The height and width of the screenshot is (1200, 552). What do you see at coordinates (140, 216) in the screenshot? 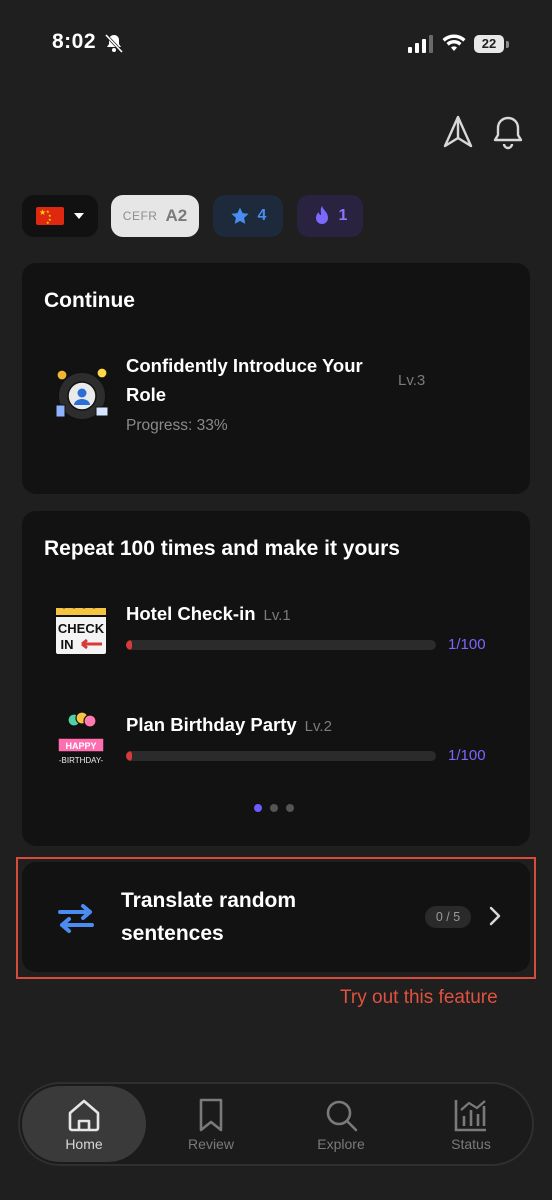
I see `cefr-label: CEFR` at bounding box center [140, 216].